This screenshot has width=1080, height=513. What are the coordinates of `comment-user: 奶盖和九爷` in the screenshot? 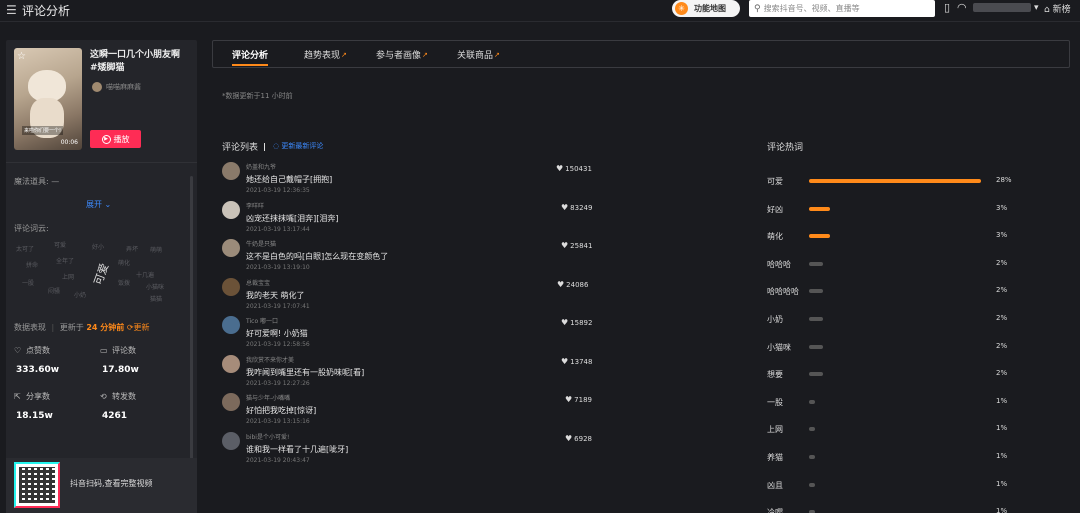 It's located at (261, 166).